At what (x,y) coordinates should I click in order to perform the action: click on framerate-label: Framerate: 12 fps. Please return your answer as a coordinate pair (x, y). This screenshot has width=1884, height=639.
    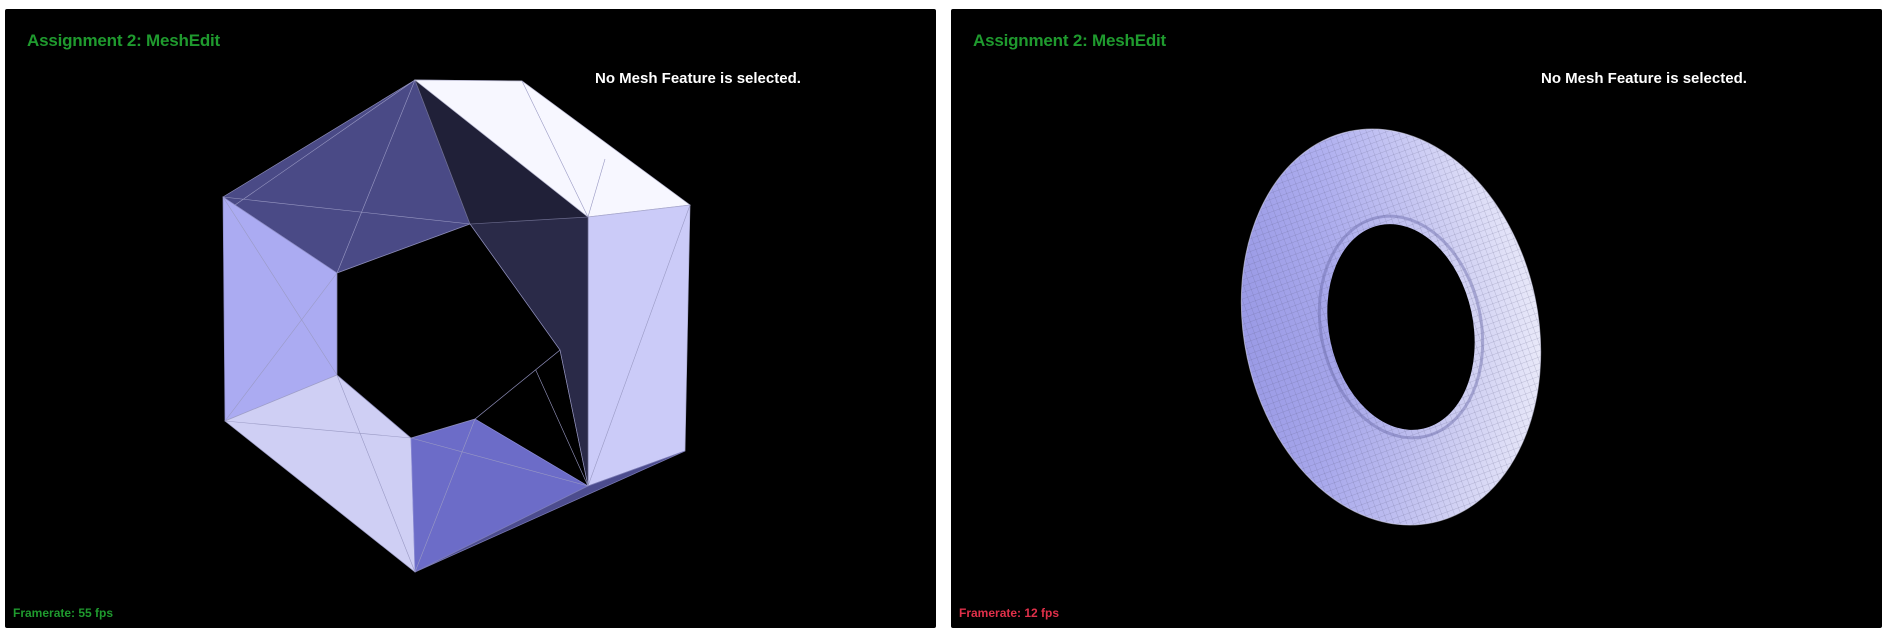
    Looking at the image, I should click on (1009, 613).